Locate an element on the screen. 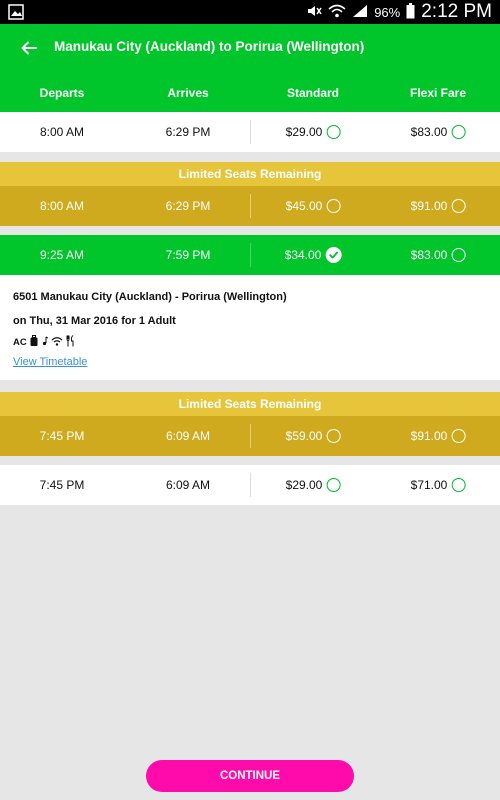 The width and height of the screenshot is (500, 800). trip-row: 8:00 AM 6:29 PM $45.00 $91.00 is located at coordinates (250, 206).